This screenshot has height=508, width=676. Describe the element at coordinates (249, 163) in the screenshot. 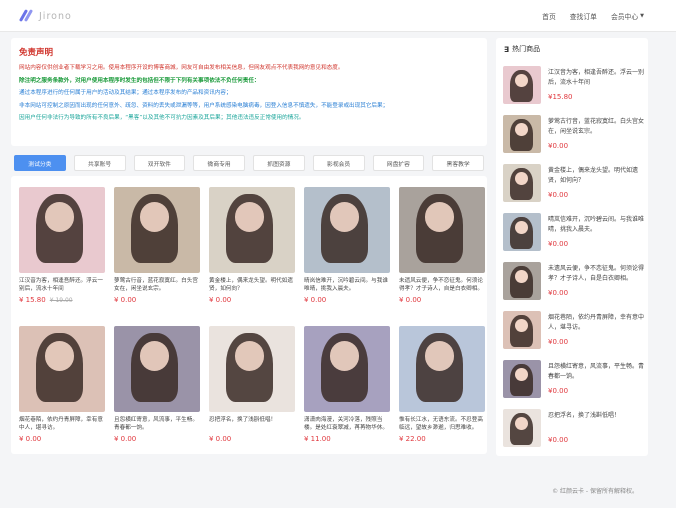

I see `category-tabs: 测试分类 共享账号 双开软件 微商专用 抓图资源 影视会员 网盘扩容 黑客教学` at that location.